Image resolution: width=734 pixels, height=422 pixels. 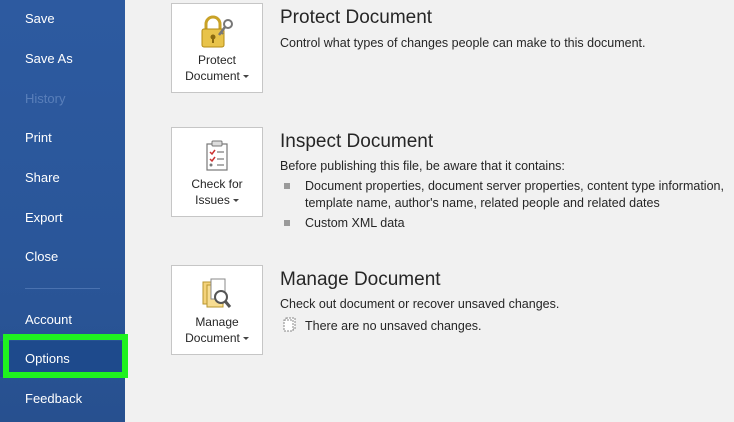 I want to click on check-issues-label-line2: Issues, so click(x=212, y=200).